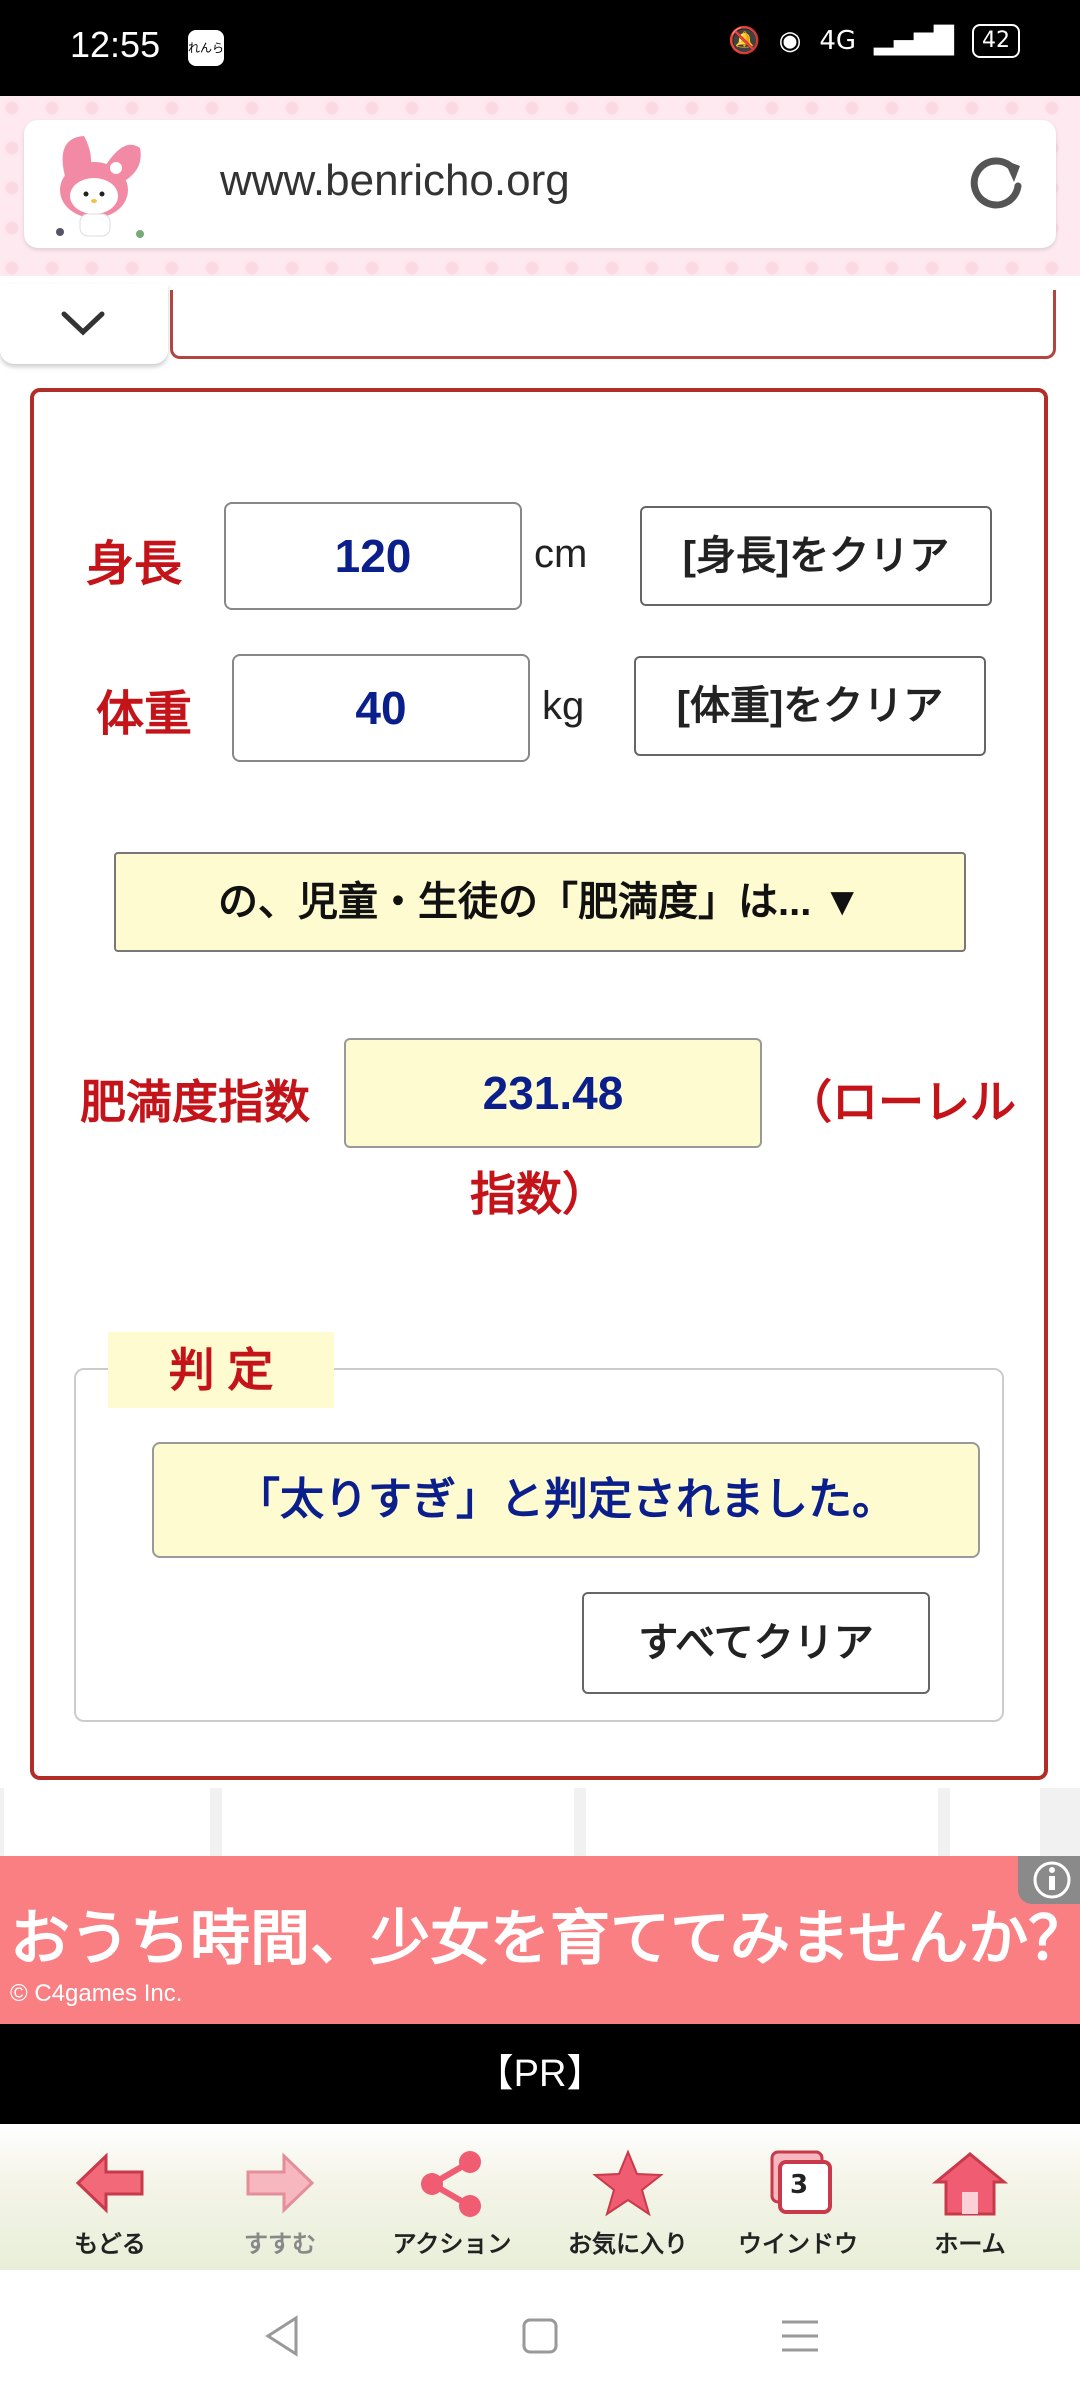 The image size is (1080, 2400). I want to click on pr-label: 【PR】, so click(540, 2074).